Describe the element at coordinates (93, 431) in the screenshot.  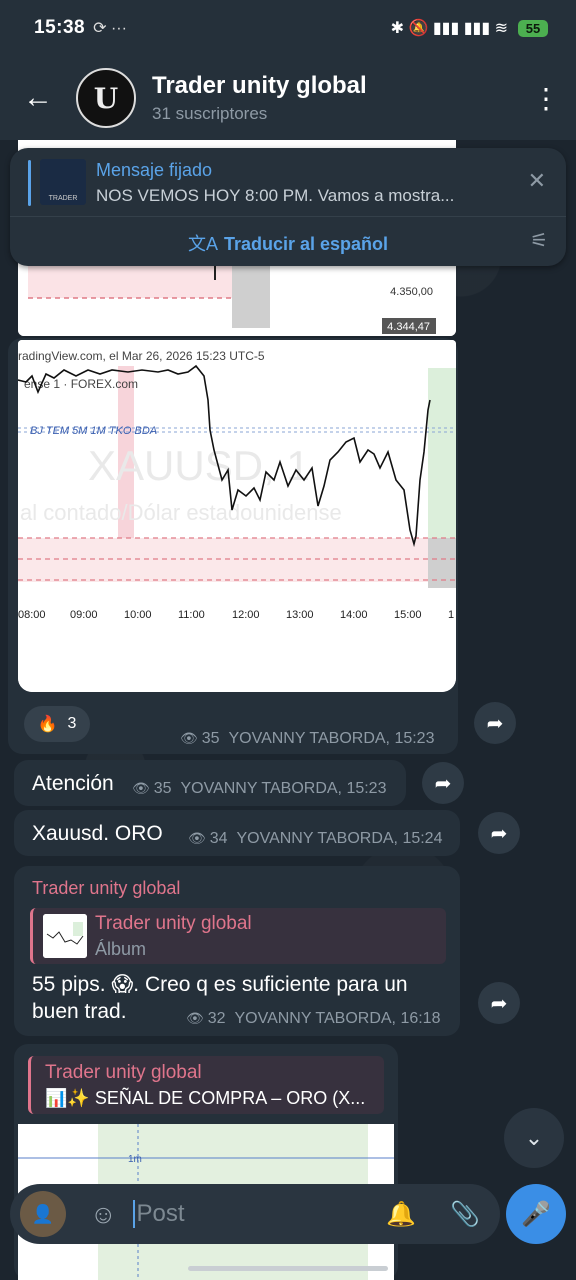
I see `chart-legend: BJ TEM 5M 1M TKO BDA` at that location.